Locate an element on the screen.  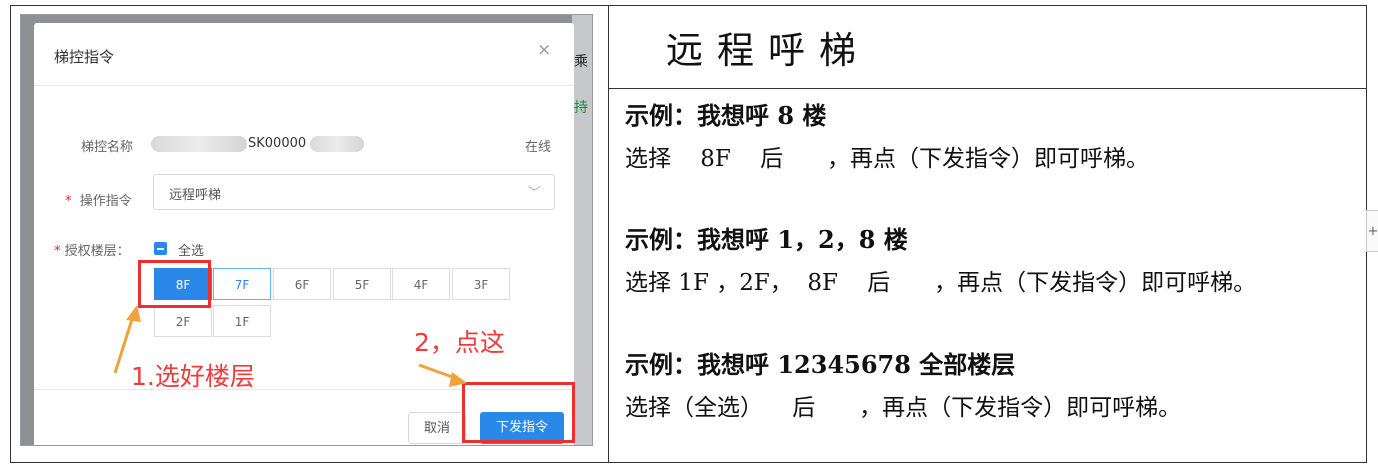
example-heading: 示例：我想呼 1，2，8 楼 is located at coordinates (766, 239).